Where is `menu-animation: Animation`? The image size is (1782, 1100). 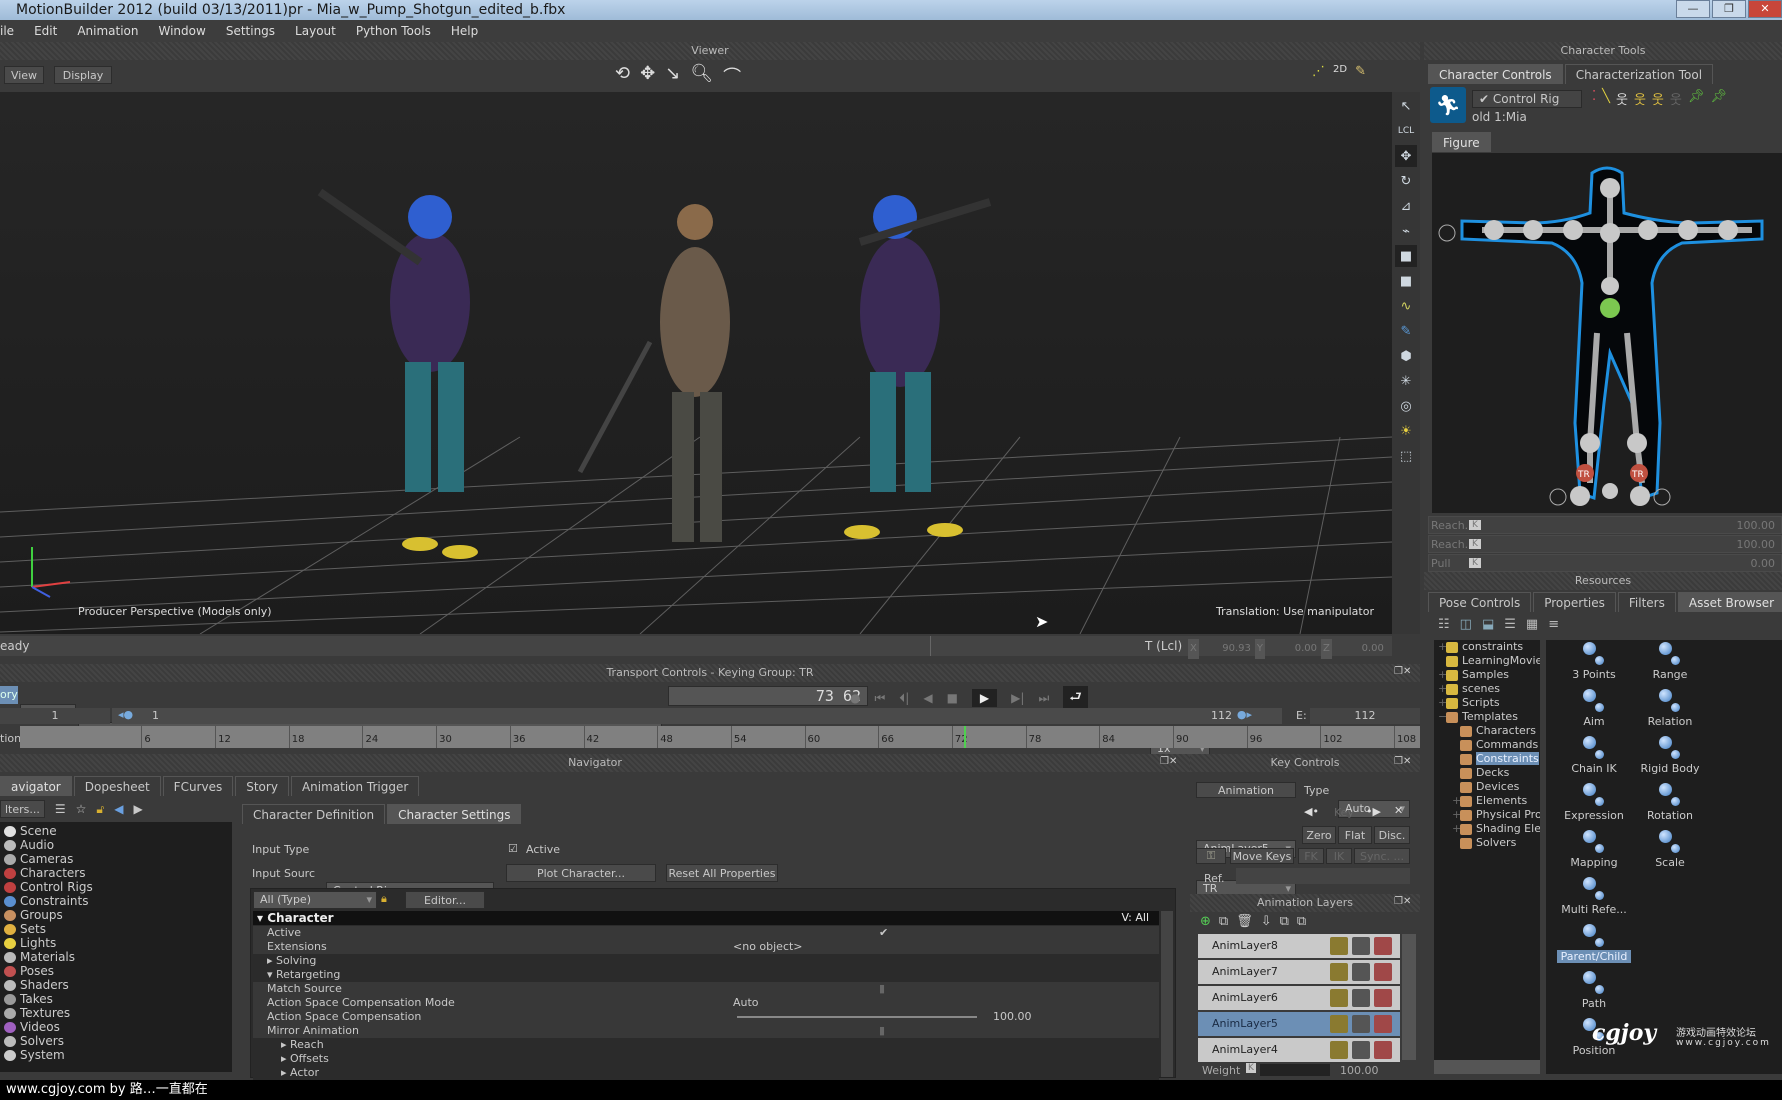
menu-animation: Animation is located at coordinates (107, 31).